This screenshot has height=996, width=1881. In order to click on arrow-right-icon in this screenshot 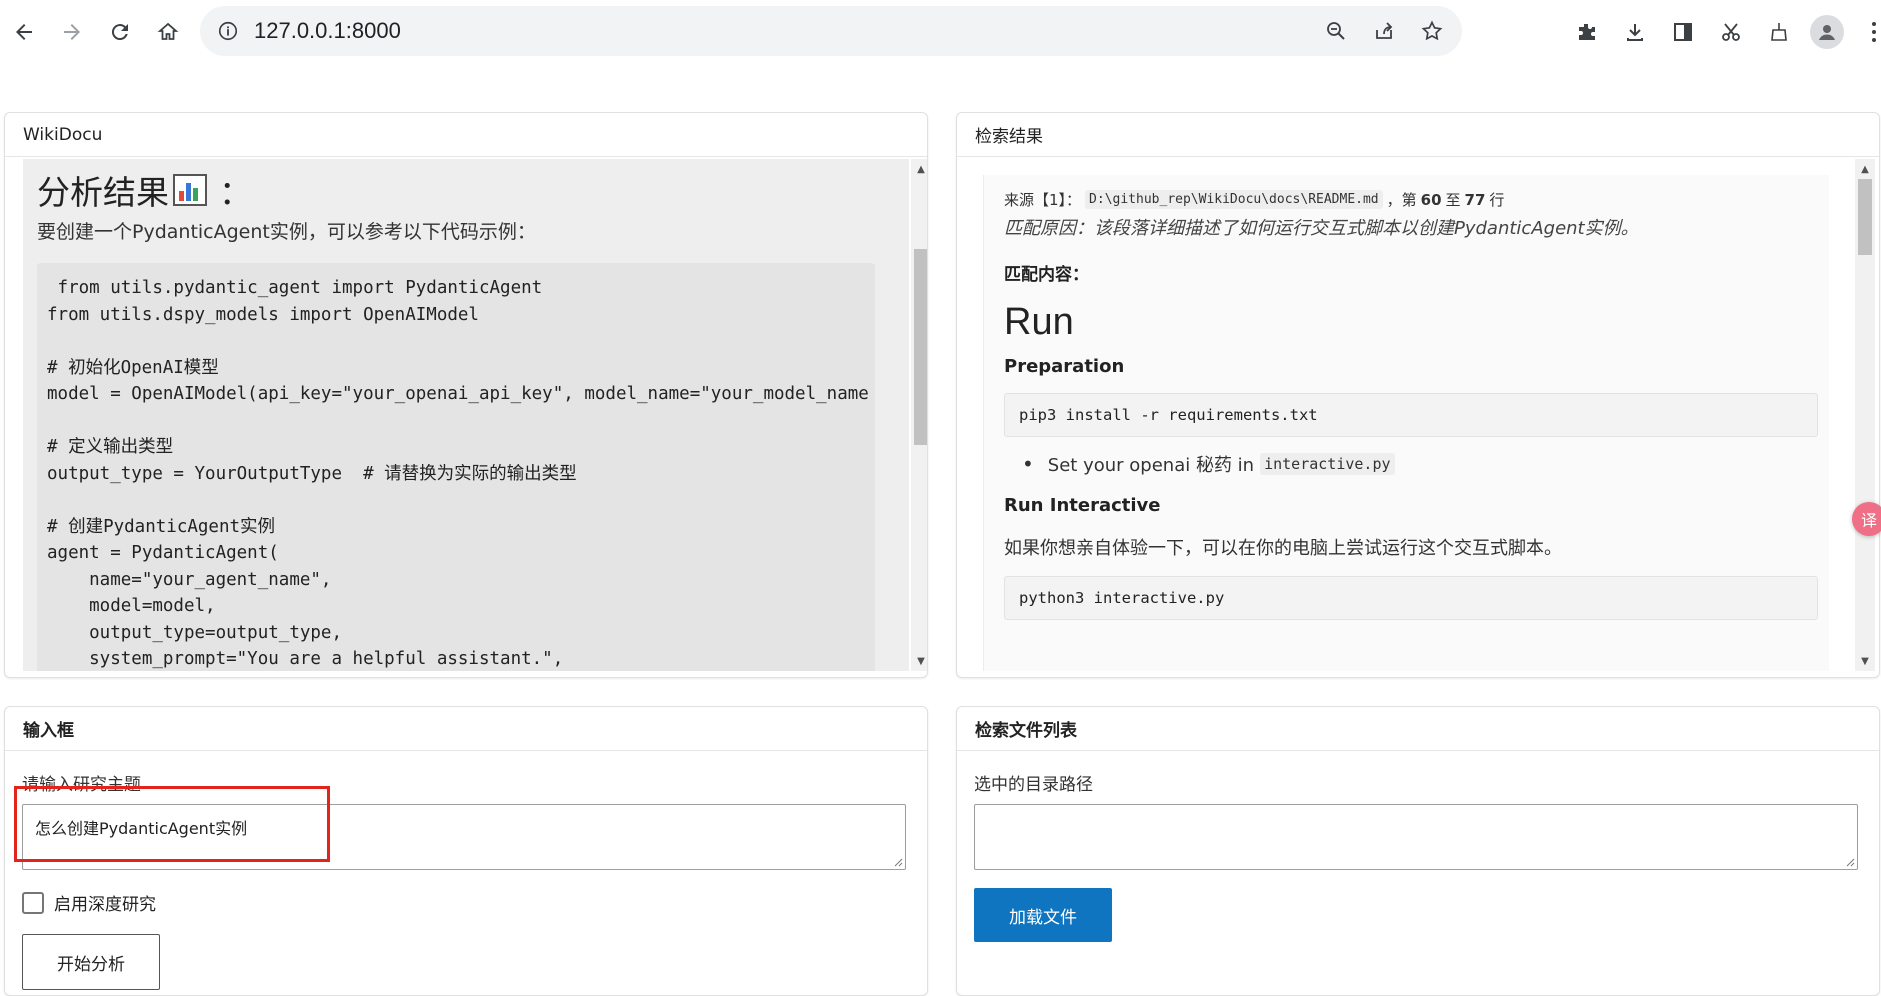, I will do `click(72, 32)`.